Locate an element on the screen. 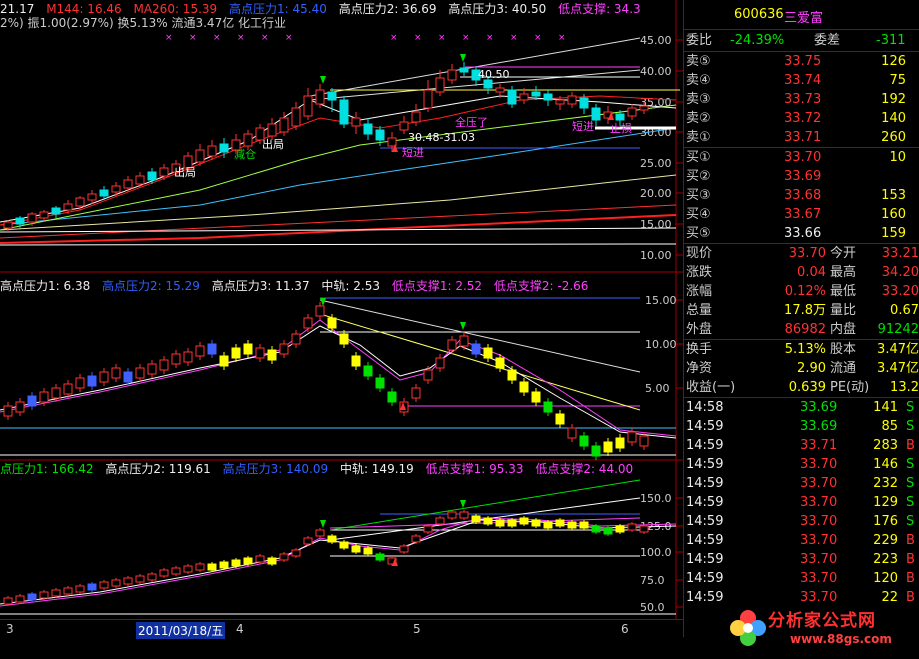 The height and width of the screenshot is (659, 919). y-tick-label: 100.0 is located at coordinates (656, 552).